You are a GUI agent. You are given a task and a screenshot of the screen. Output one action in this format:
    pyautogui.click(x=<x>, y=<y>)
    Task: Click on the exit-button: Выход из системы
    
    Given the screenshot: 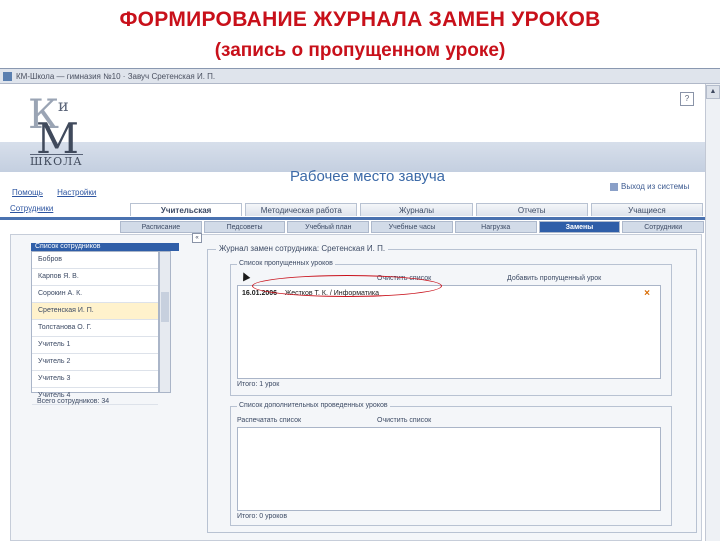 What is the action you would take?
    pyautogui.click(x=649, y=186)
    